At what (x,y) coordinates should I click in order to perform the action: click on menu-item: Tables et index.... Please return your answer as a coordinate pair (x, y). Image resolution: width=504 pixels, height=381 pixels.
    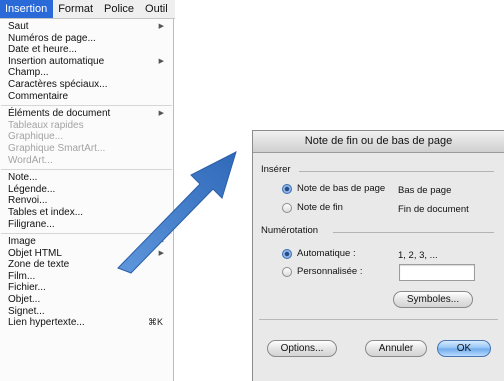
    Looking at the image, I should click on (86, 213).